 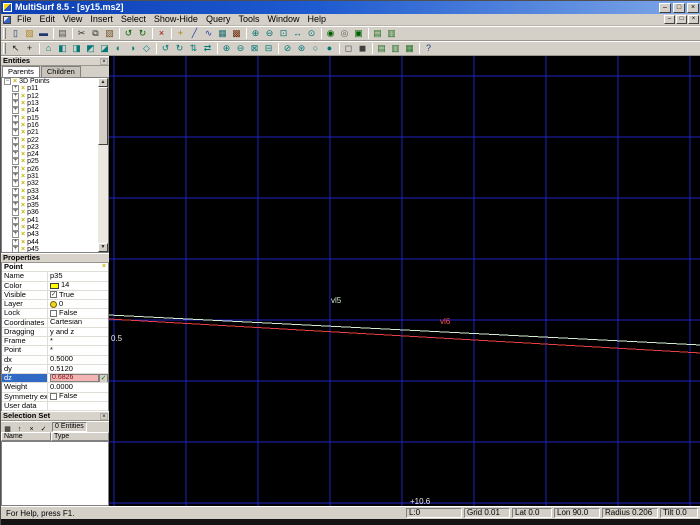 I want to click on zoom-all-icon: ⊠, so click(x=254, y=48).